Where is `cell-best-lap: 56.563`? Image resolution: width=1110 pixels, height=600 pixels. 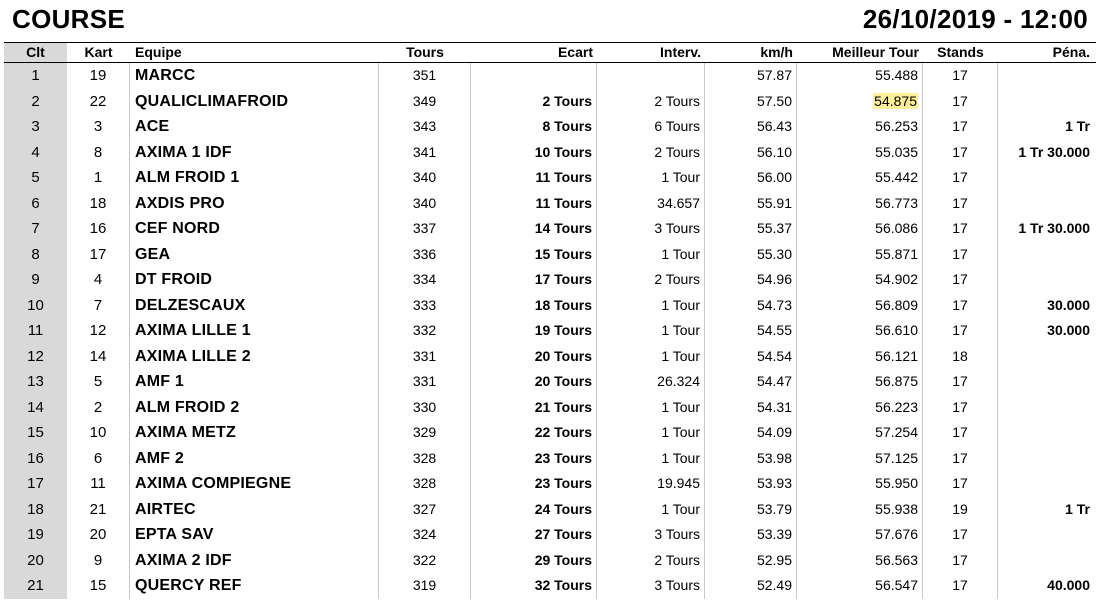 cell-best-lap: 56.563 is located at coordinates (860, 560).